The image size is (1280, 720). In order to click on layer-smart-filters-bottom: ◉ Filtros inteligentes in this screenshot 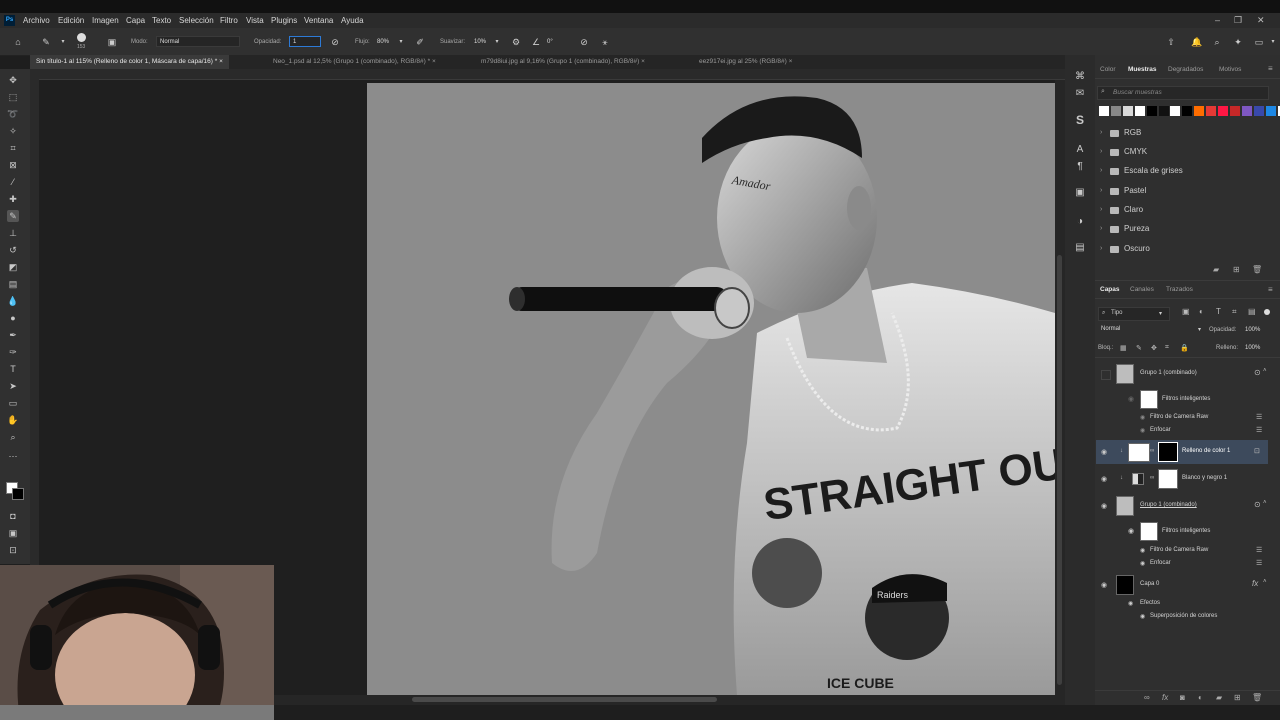, I will do `click(1182, 531)`.